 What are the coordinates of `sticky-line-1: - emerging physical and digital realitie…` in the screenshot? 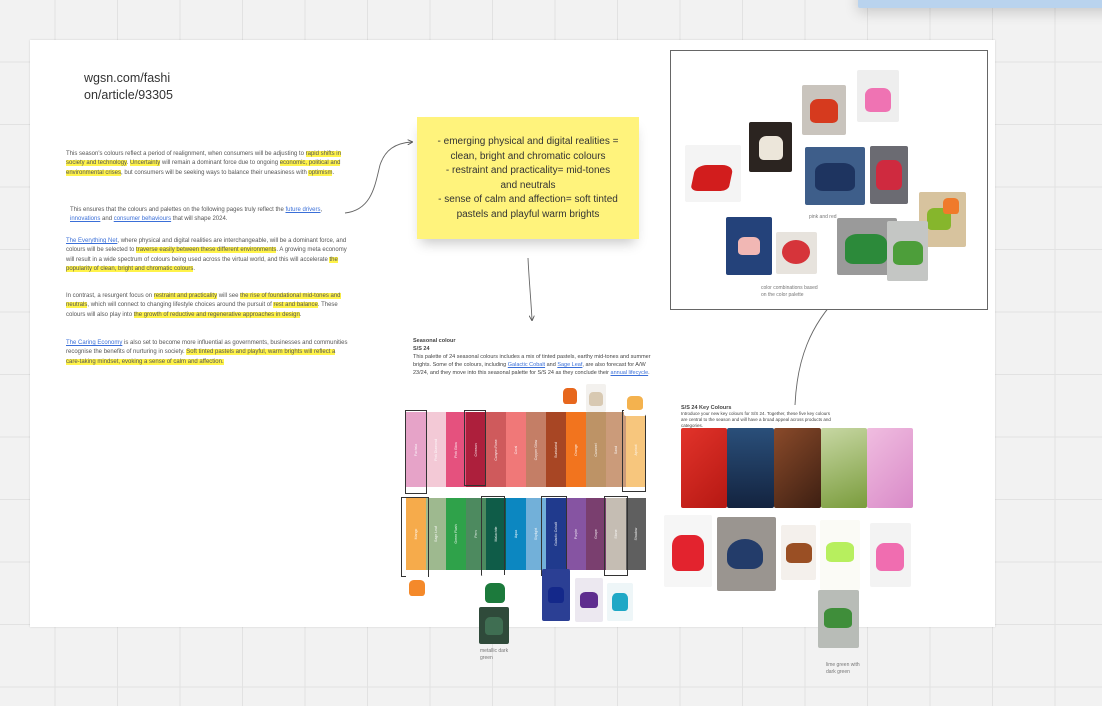 It's located at (528, 141).